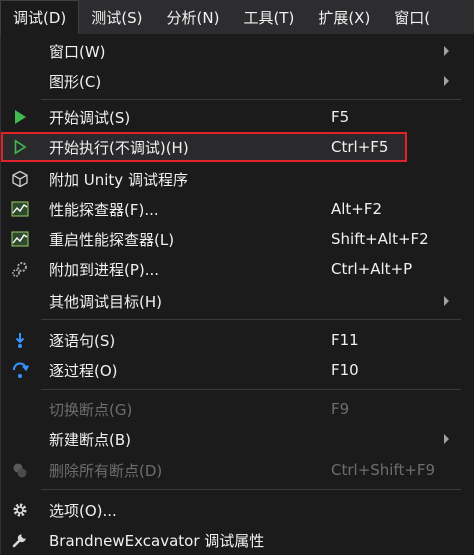 This screenshot has height=555, width=474. I want to click on menu-item-shortcut: Ctrl+Shift+F9, so click(383, 470).